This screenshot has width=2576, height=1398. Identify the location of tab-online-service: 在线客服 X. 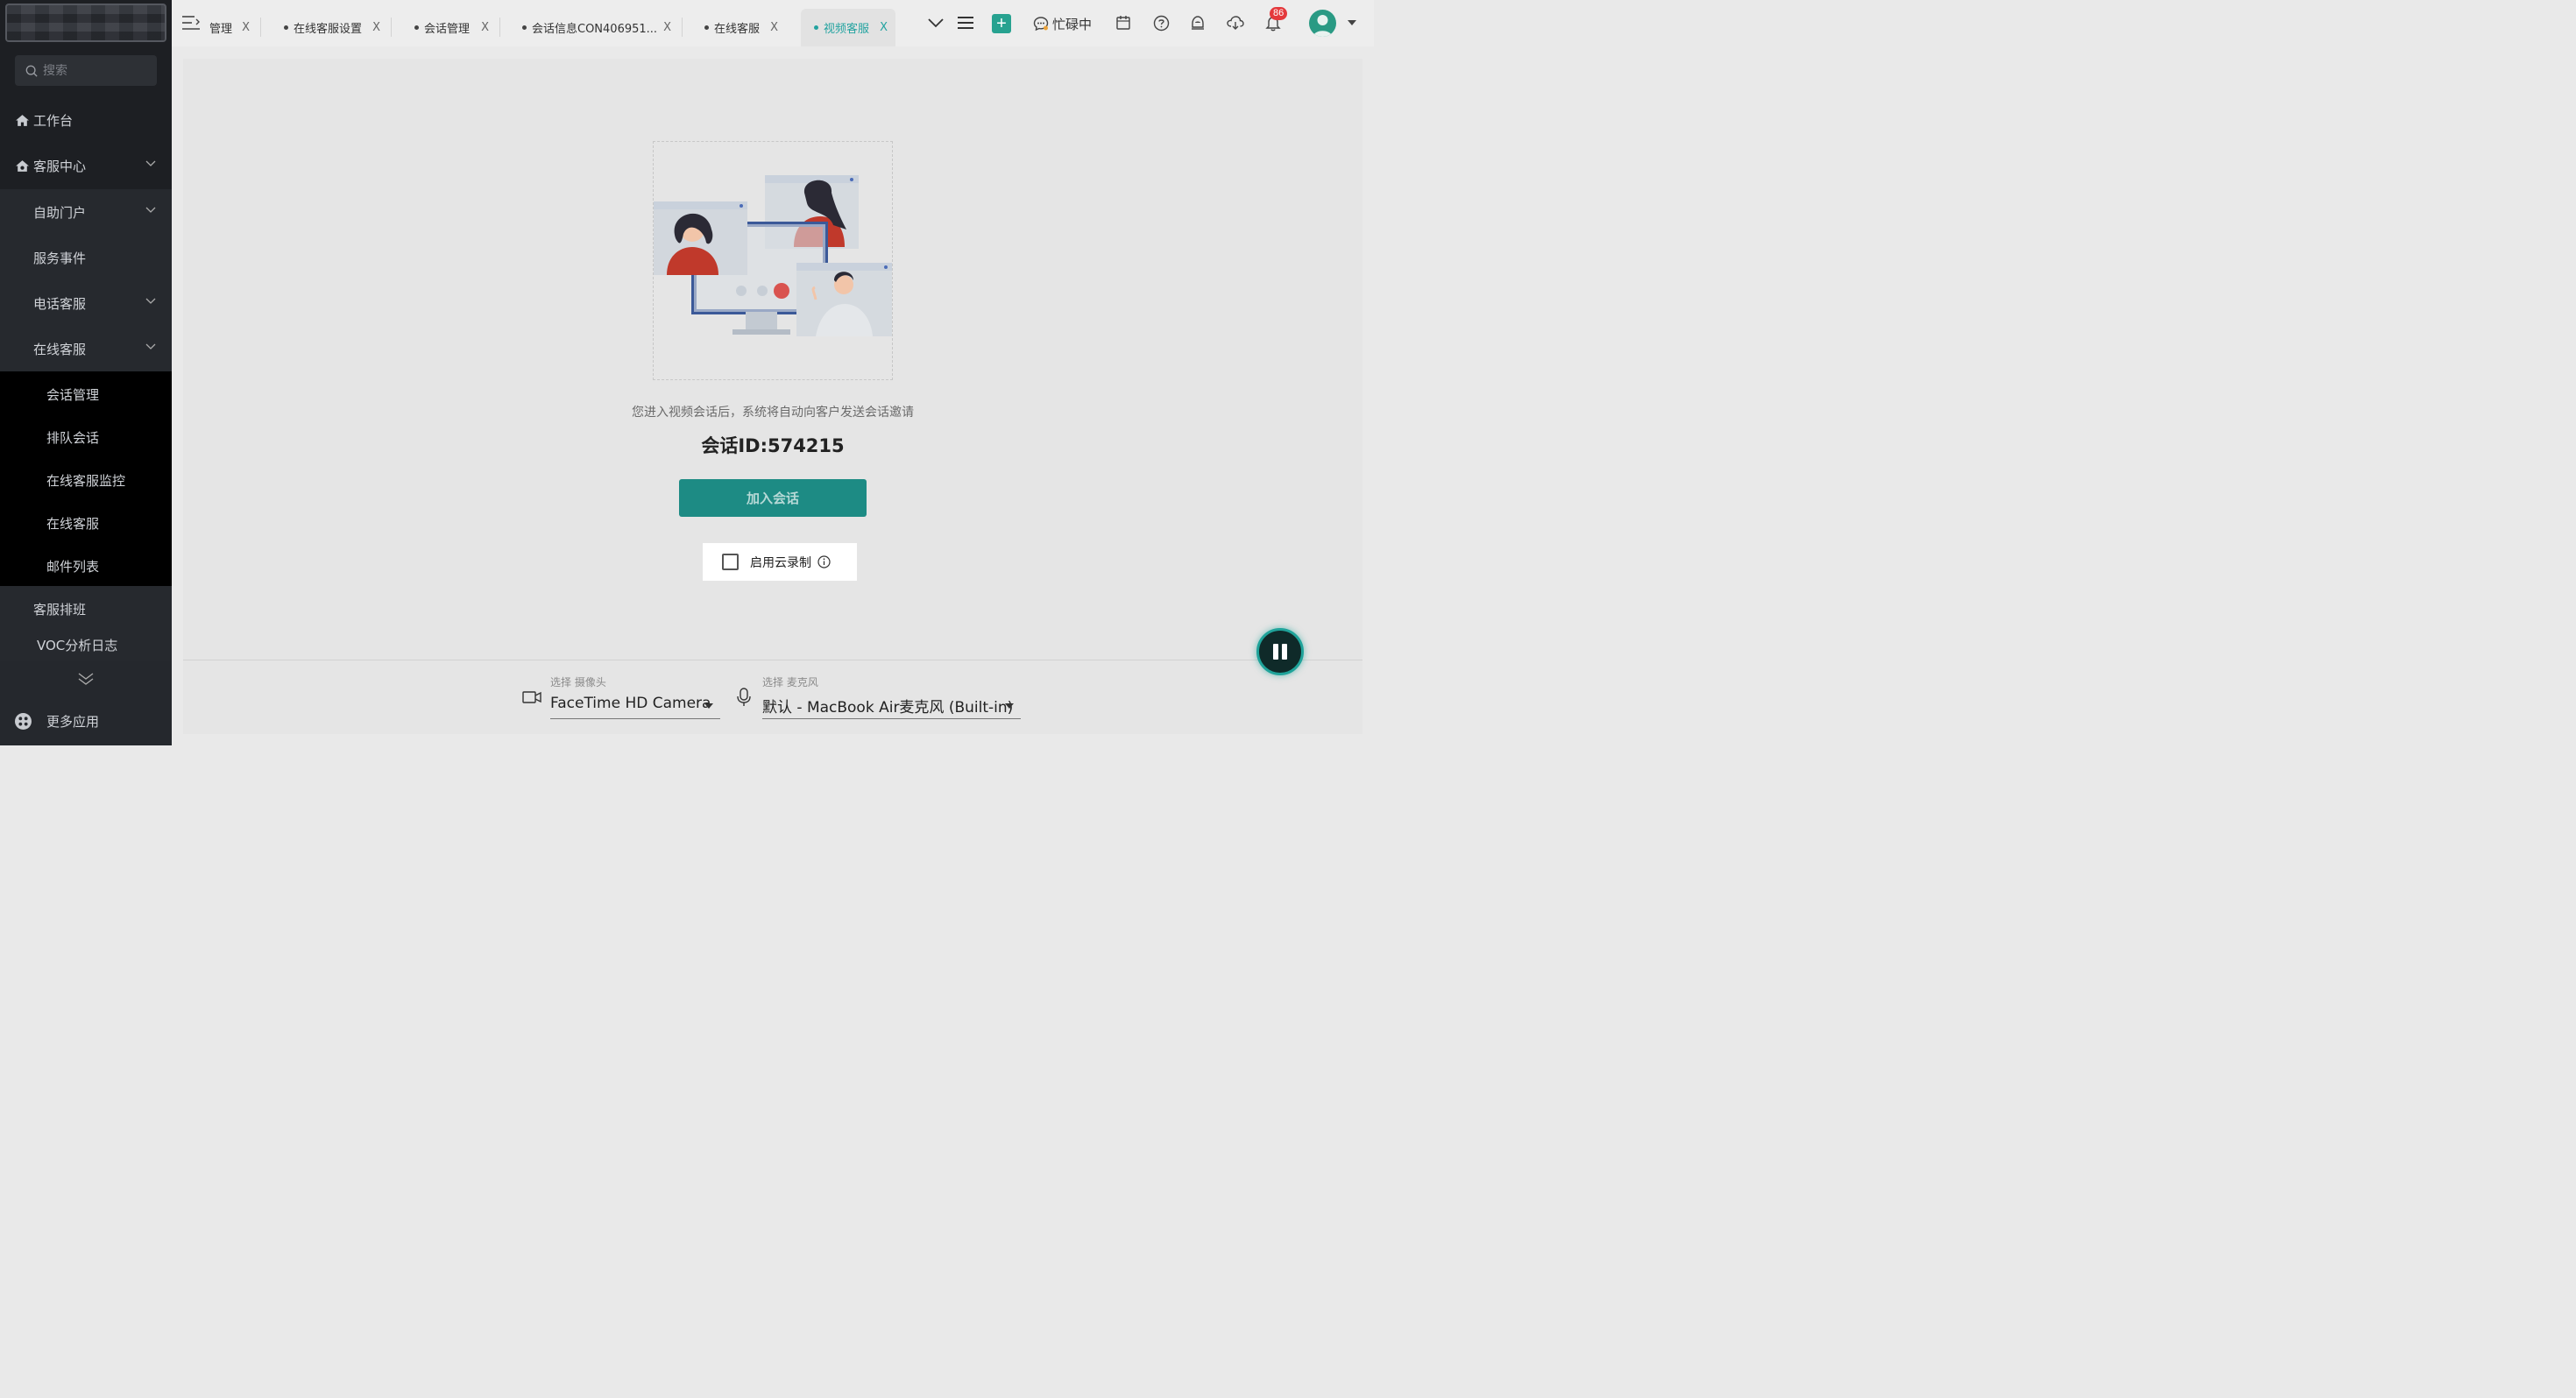
(741, 27).